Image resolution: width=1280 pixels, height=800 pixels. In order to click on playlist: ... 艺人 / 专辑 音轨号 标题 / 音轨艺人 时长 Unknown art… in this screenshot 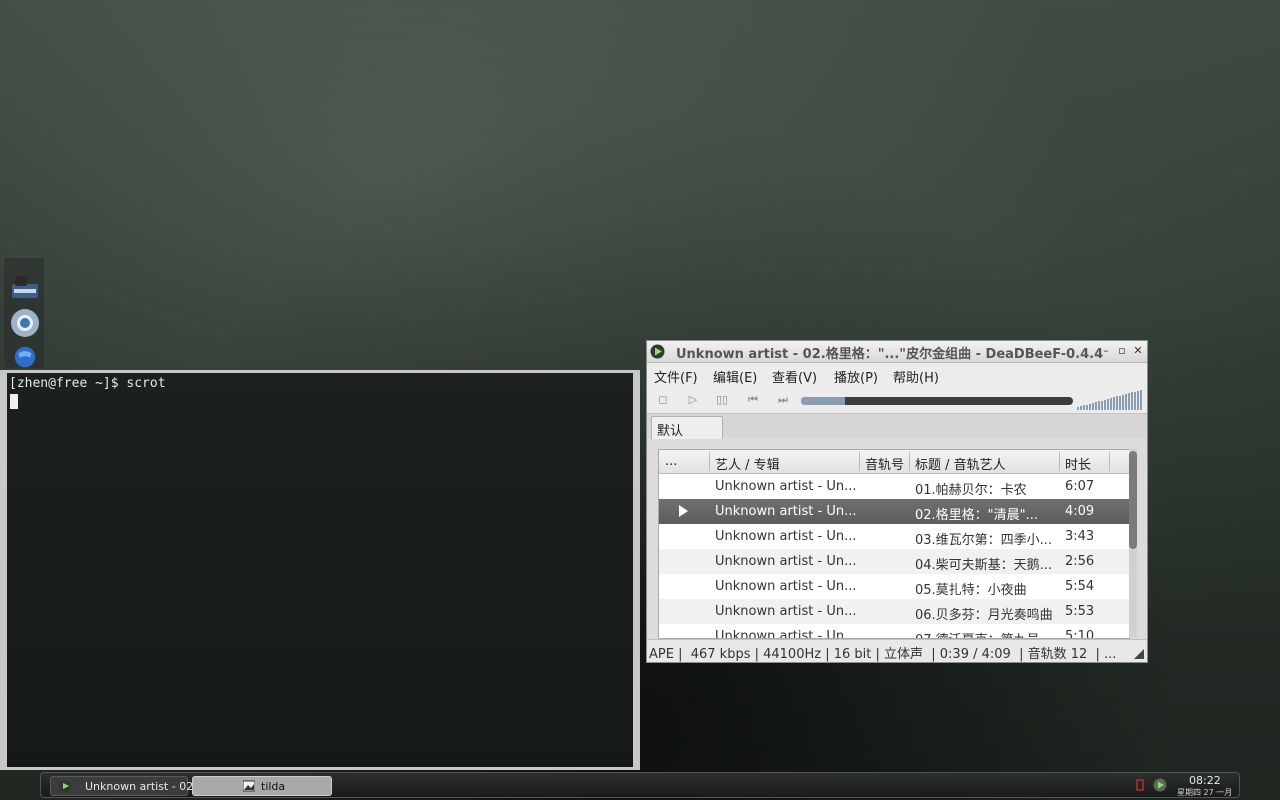, I will do `click(894, 544)`.